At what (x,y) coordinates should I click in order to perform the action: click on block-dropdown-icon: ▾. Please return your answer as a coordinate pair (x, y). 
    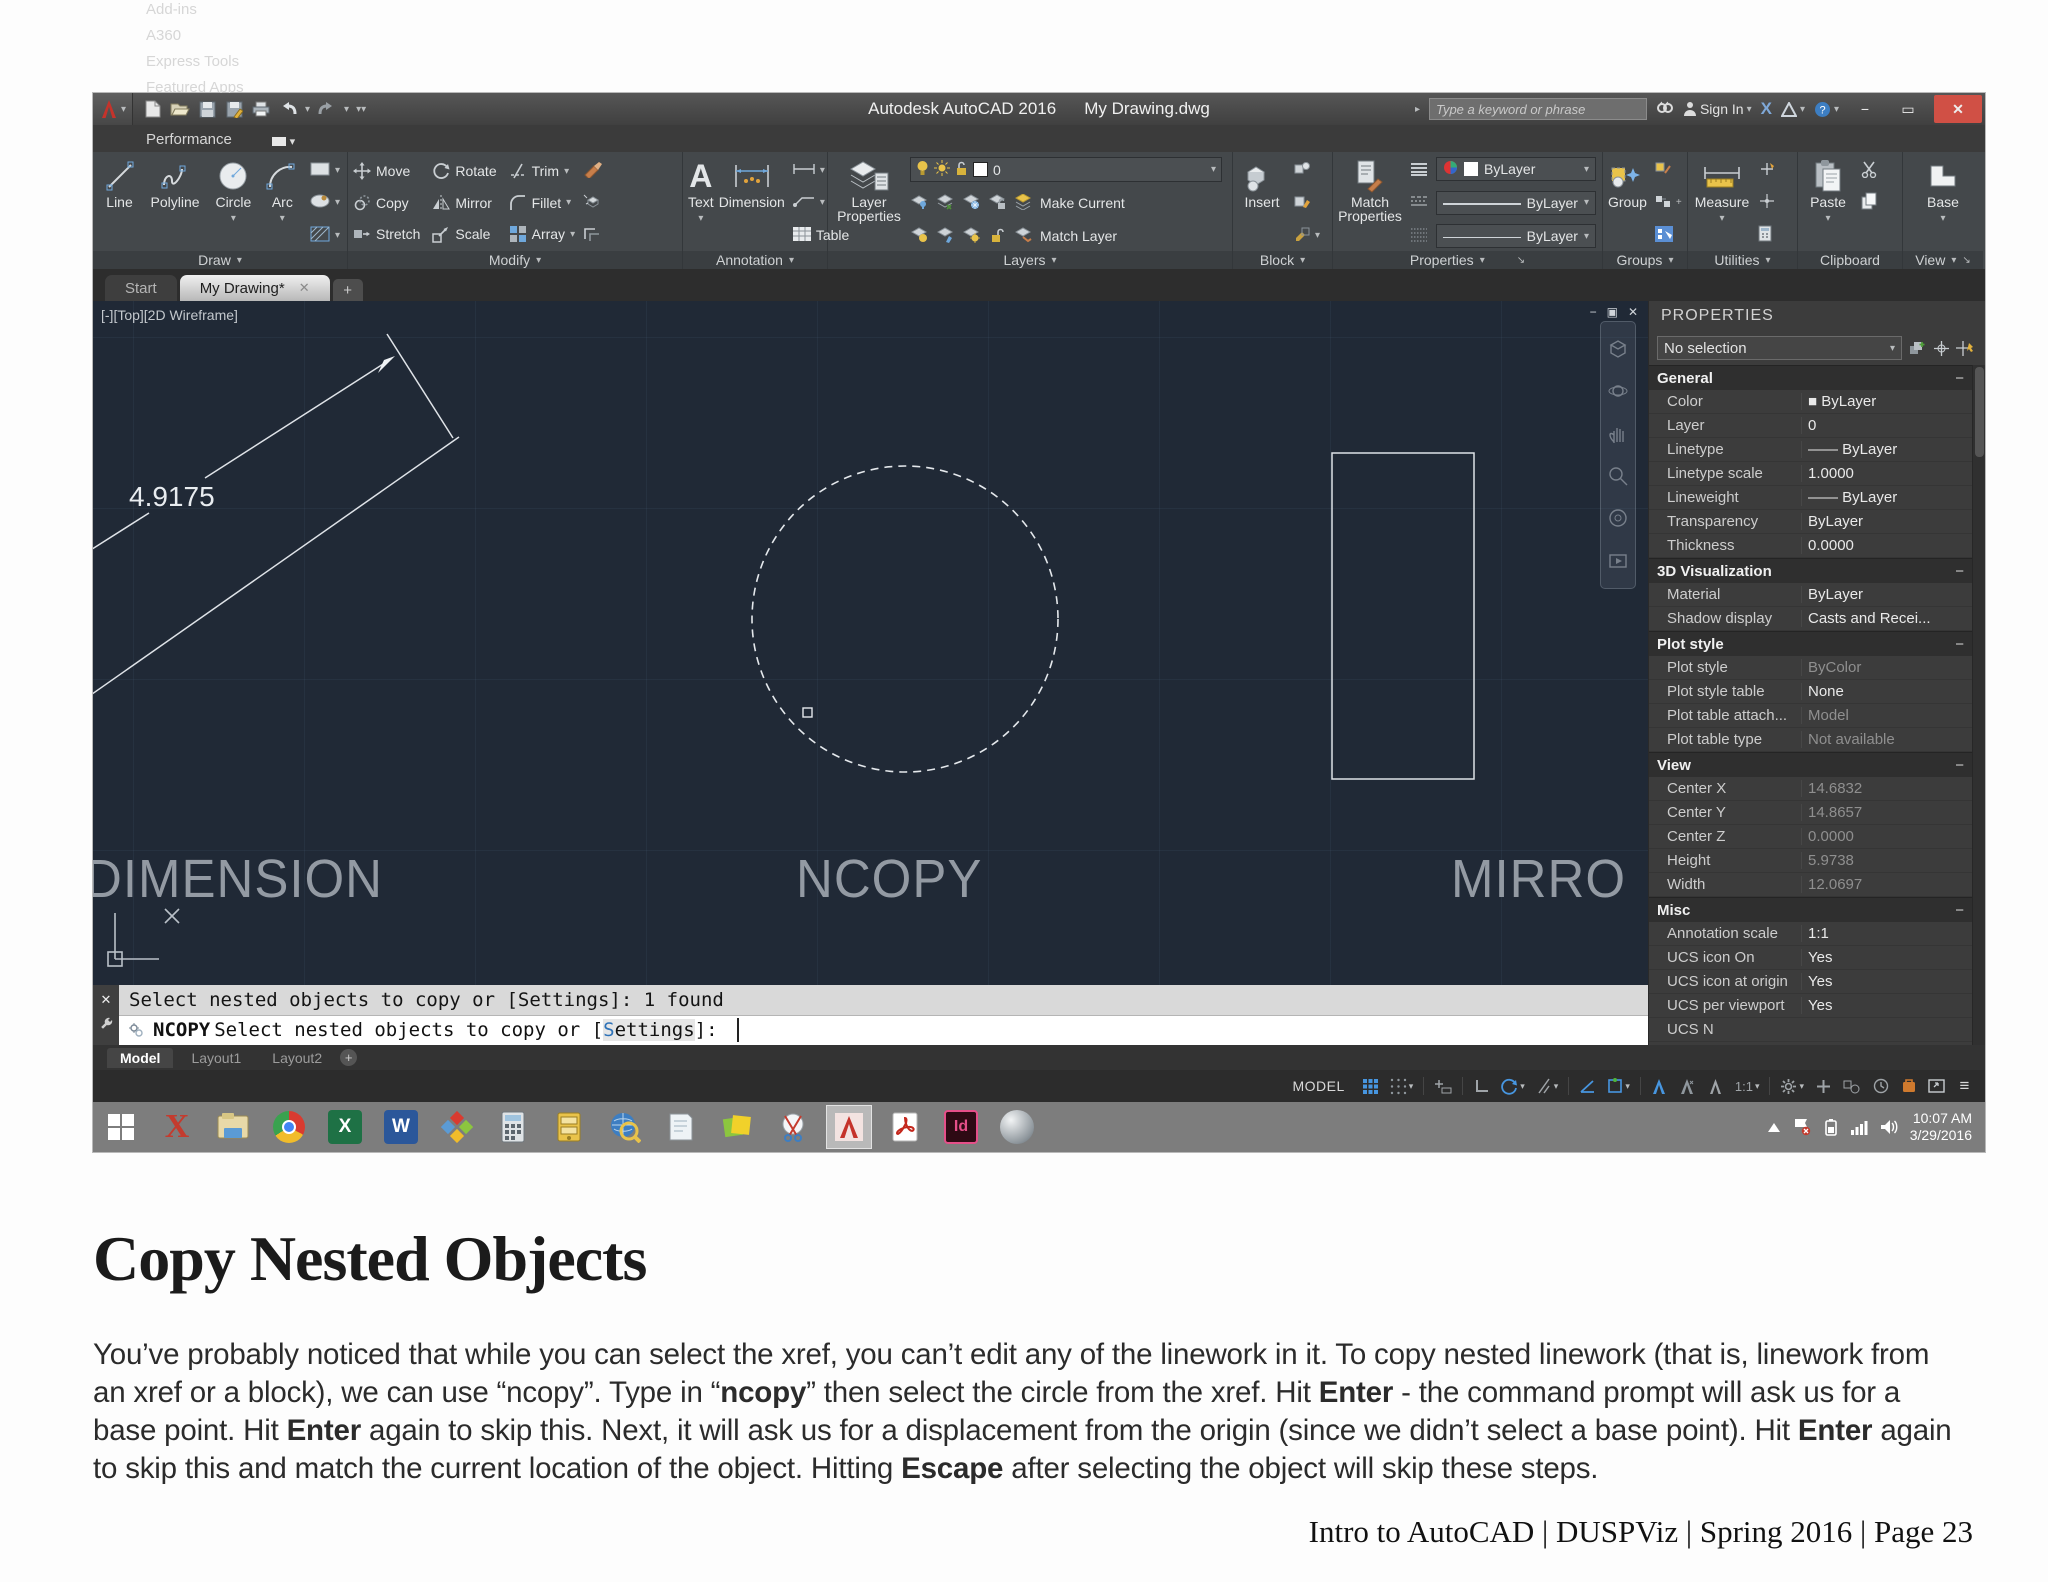
    Looking at the image, I should click on (1317, 235).